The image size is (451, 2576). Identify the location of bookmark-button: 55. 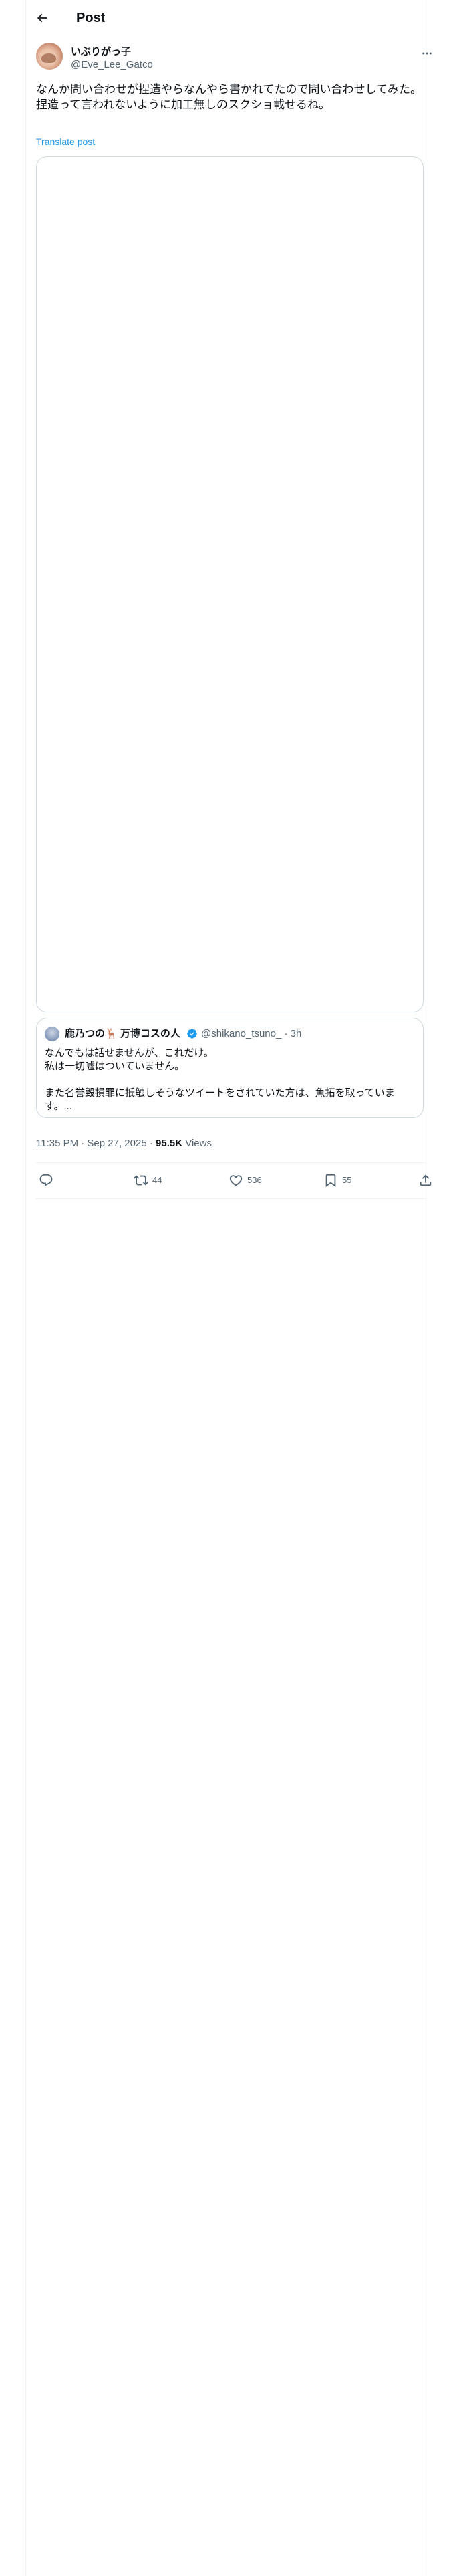
(337, 1180).